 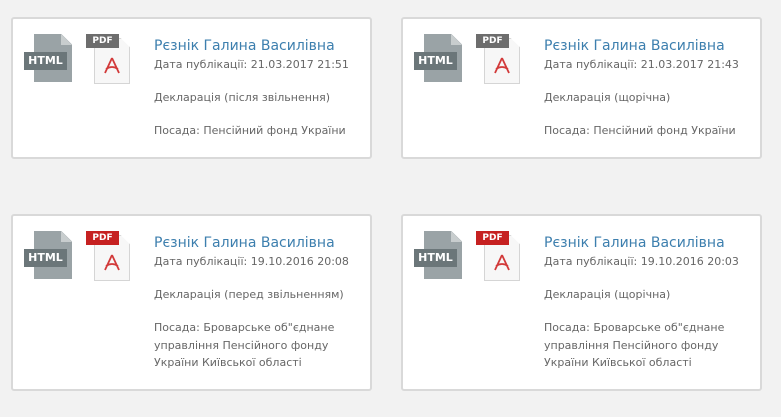 What do you see at coordinates (249, 294) in the screenshot?
I see `declaration-type: Декларація (перед звільненням)` at bounding box center [249, 294].